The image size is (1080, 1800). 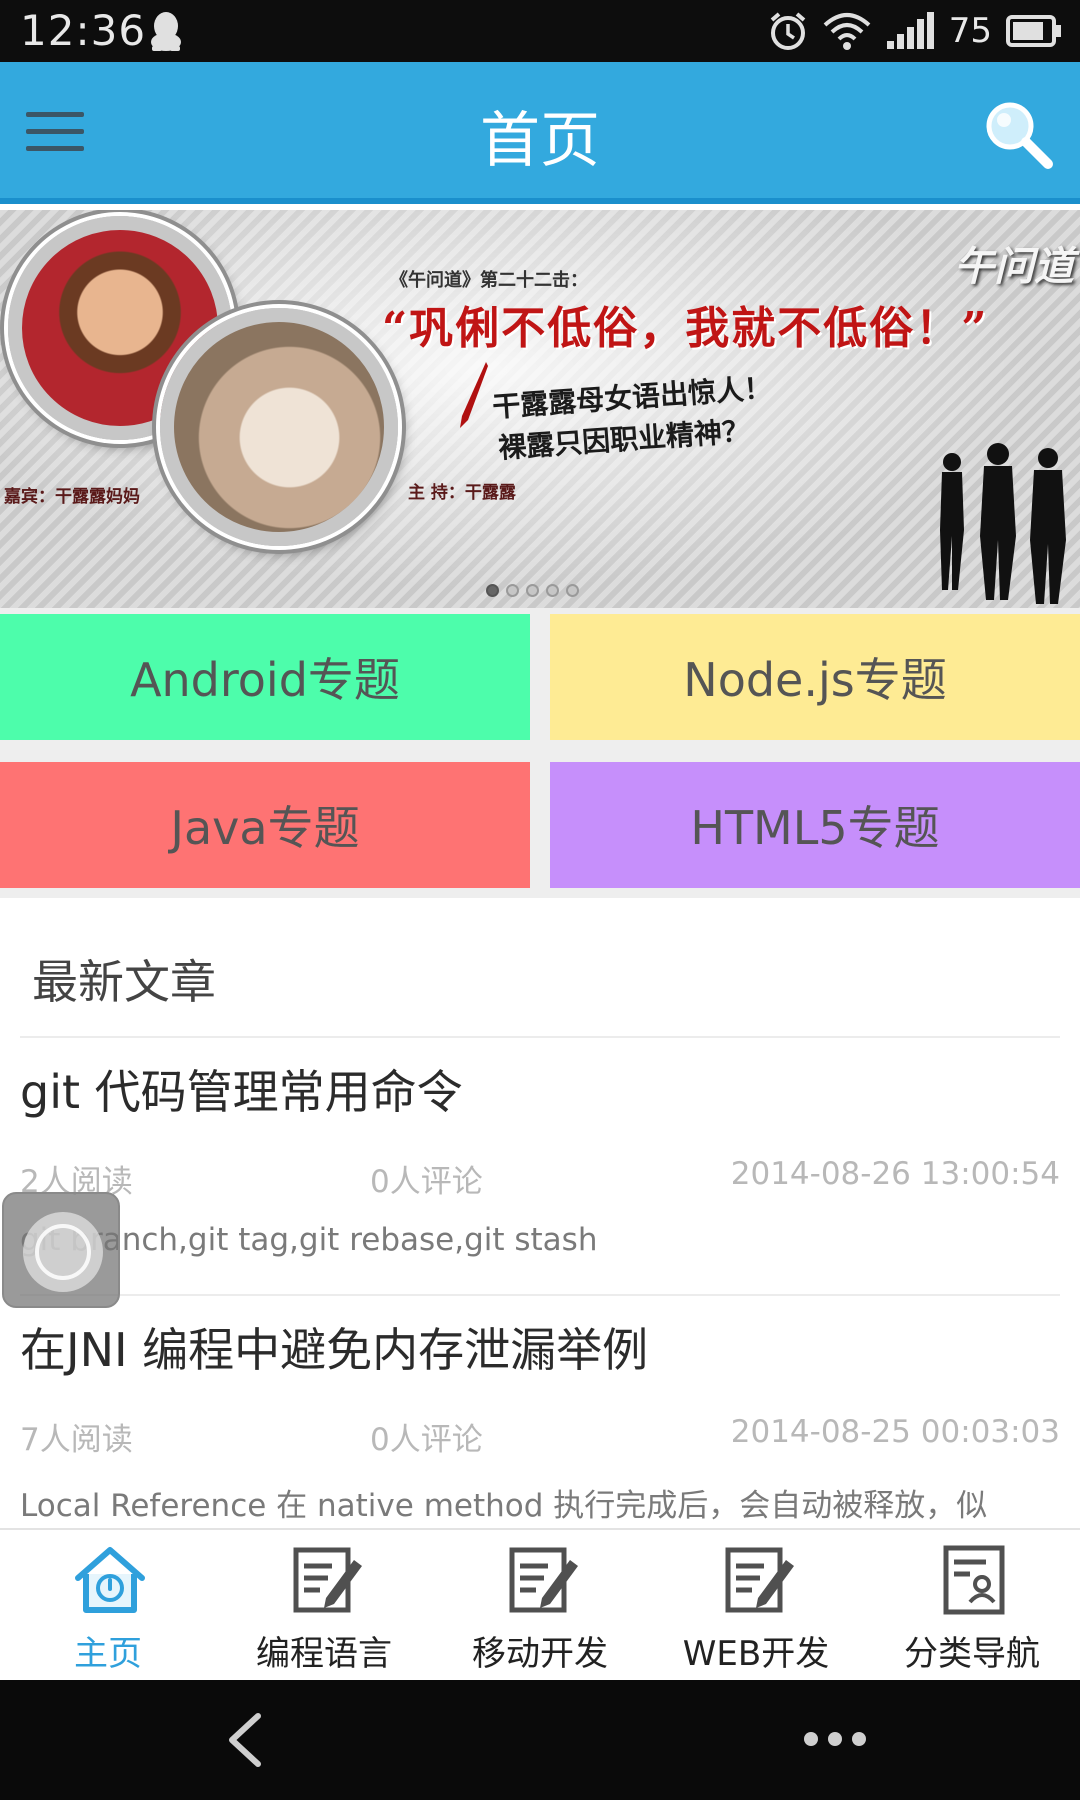 What do you see at coordinates (910, 30) in the screenshot?
I see `signal-icon` at bounding box center [910, 30].